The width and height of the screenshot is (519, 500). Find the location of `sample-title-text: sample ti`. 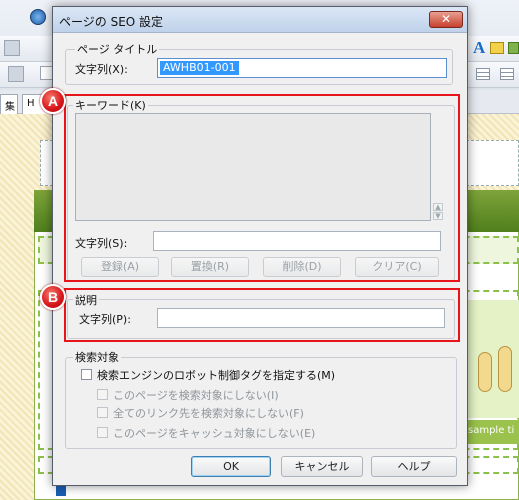

sample-title-text: sample ti is located at coordinates (490, 432).